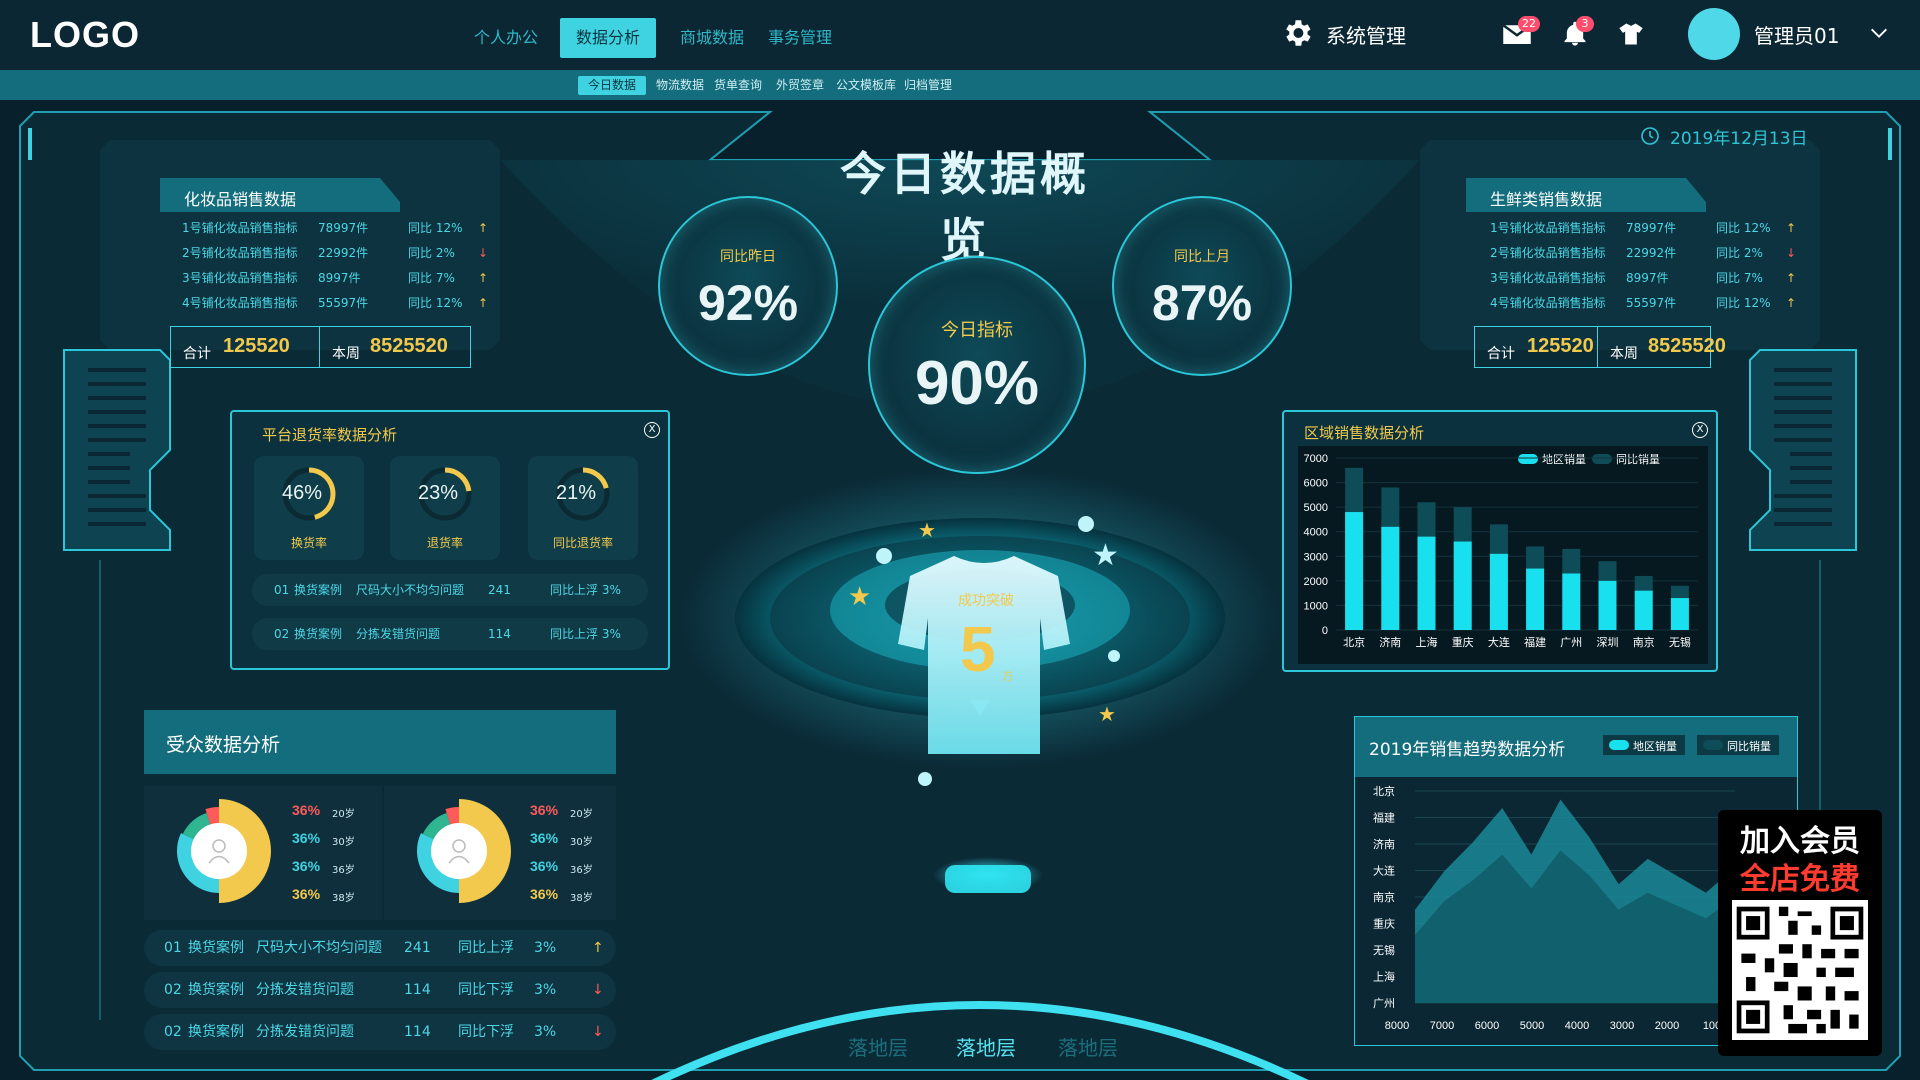 Image resolution: width=1920 pixels, height=1080 pixels. I want to click on y-tick-label: 5000, so click(1316, 508).